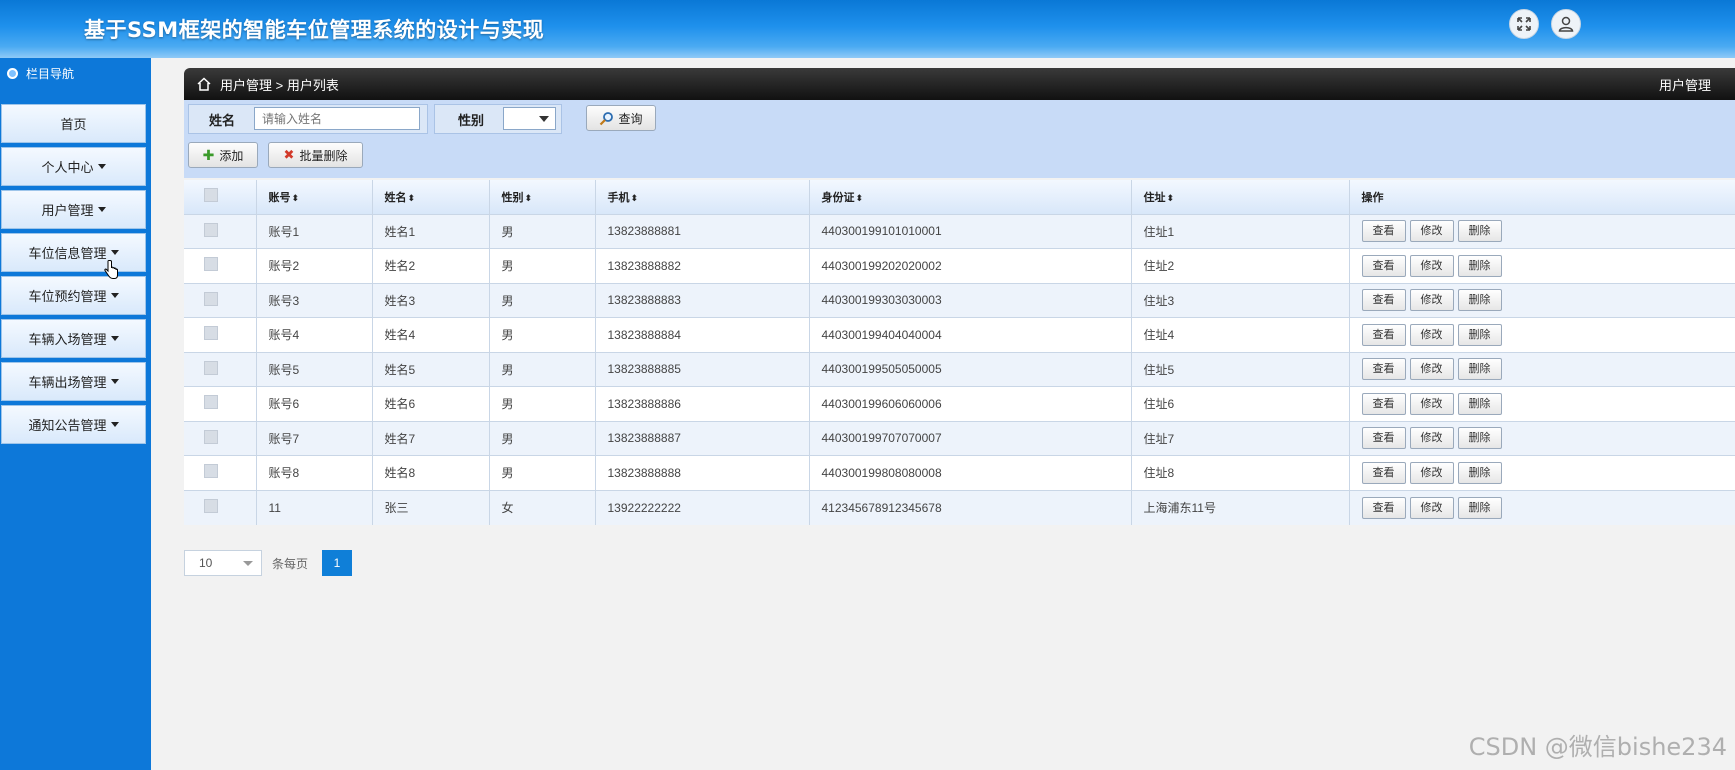 This screenshot has width=1735, height=770. Describe the element at coordinates (314, 403) in the screenshot. I see `cell-account: 账号6` at that location.